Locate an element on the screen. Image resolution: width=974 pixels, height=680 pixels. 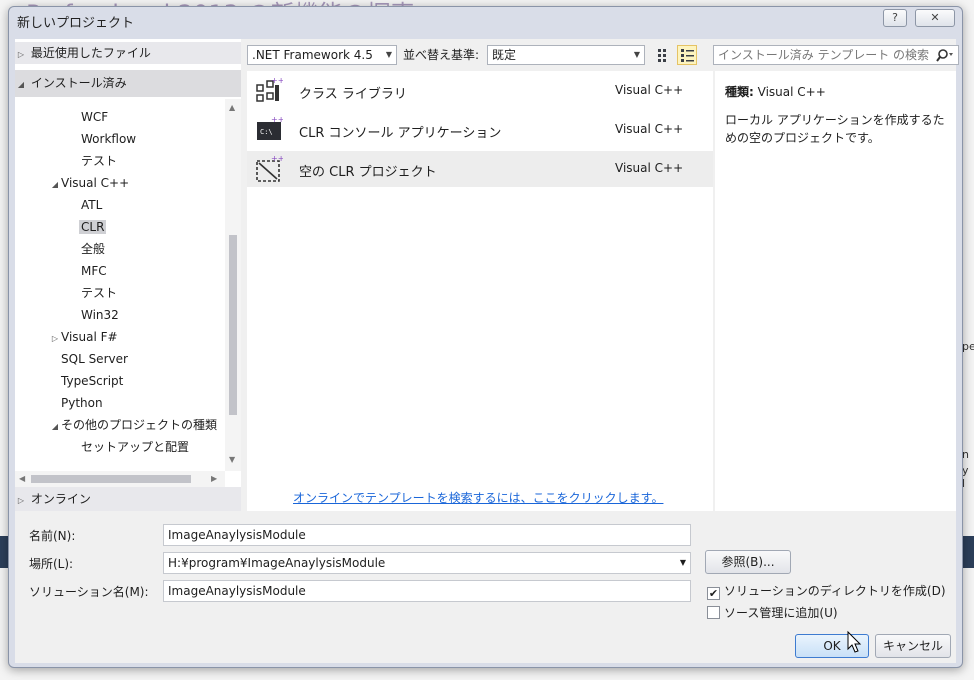
tree-item-visual-fsharp: ▷ Visual F# is located at coordinates (83, 337).